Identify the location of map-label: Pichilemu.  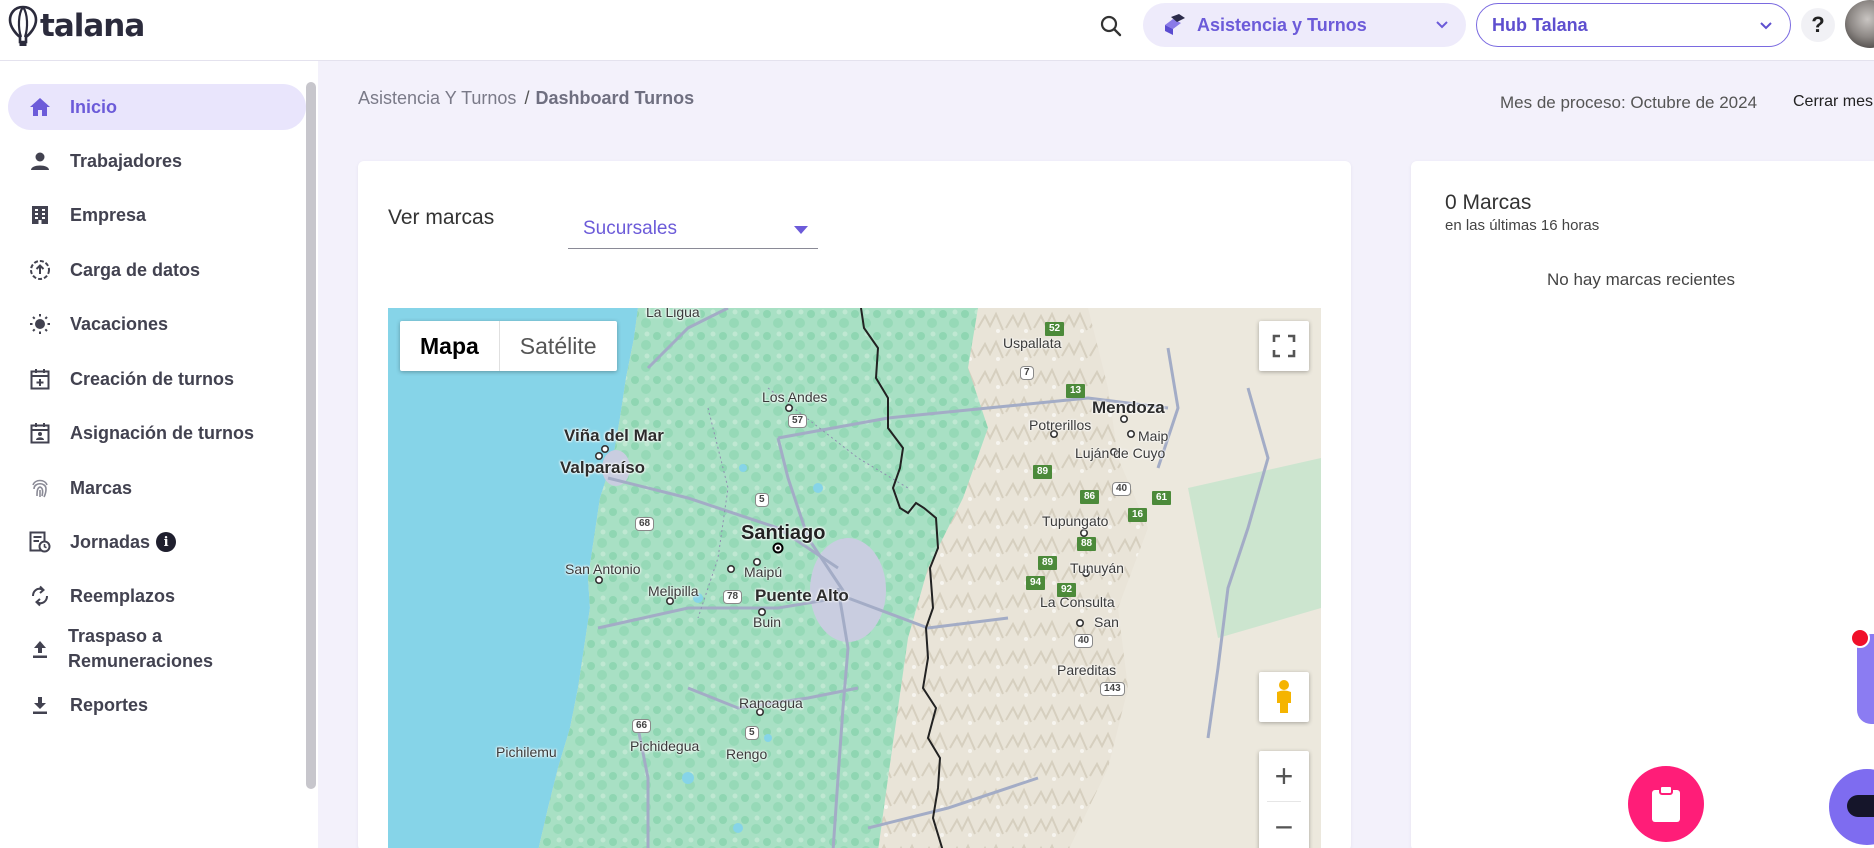
(526, 752).